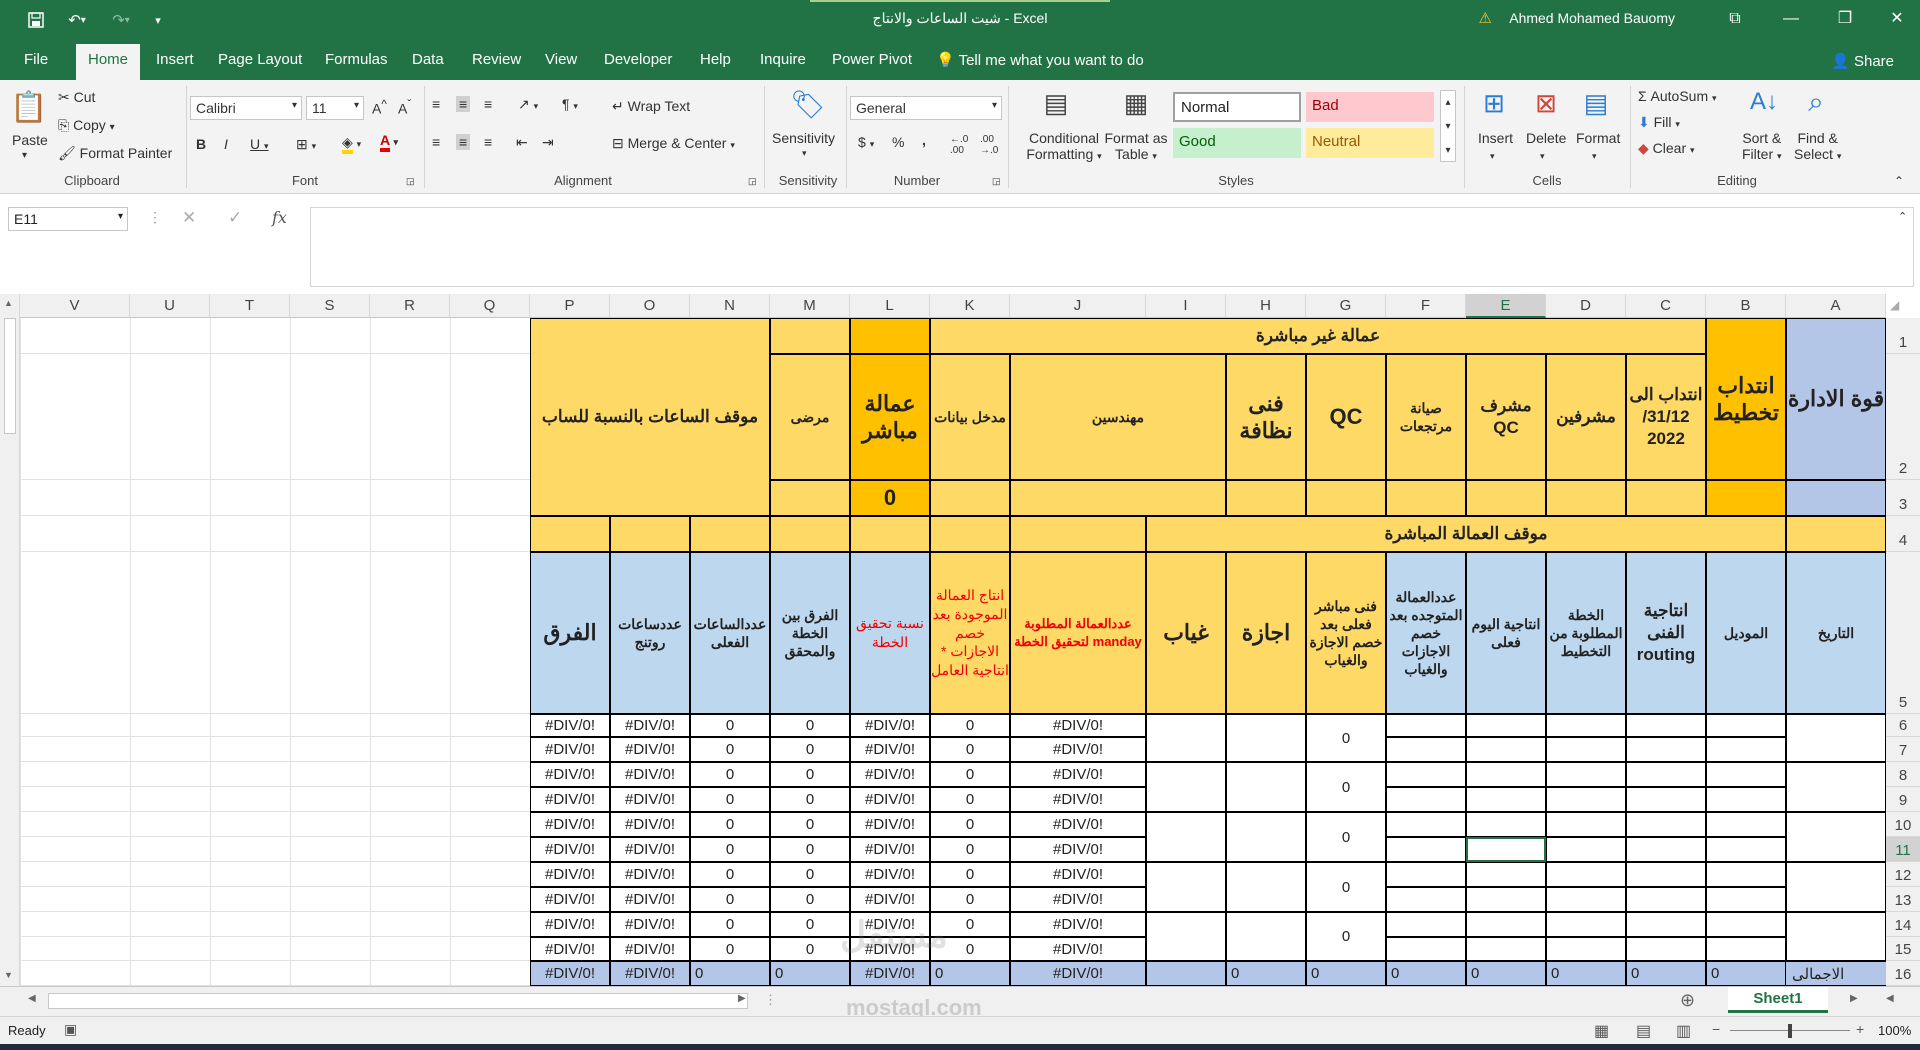 This screenshot has height=1050, width=1920. What do you see at coordinates (1506, 774) in the screenshot?
I see `cell-e8` at bounding box center [1506, 774].